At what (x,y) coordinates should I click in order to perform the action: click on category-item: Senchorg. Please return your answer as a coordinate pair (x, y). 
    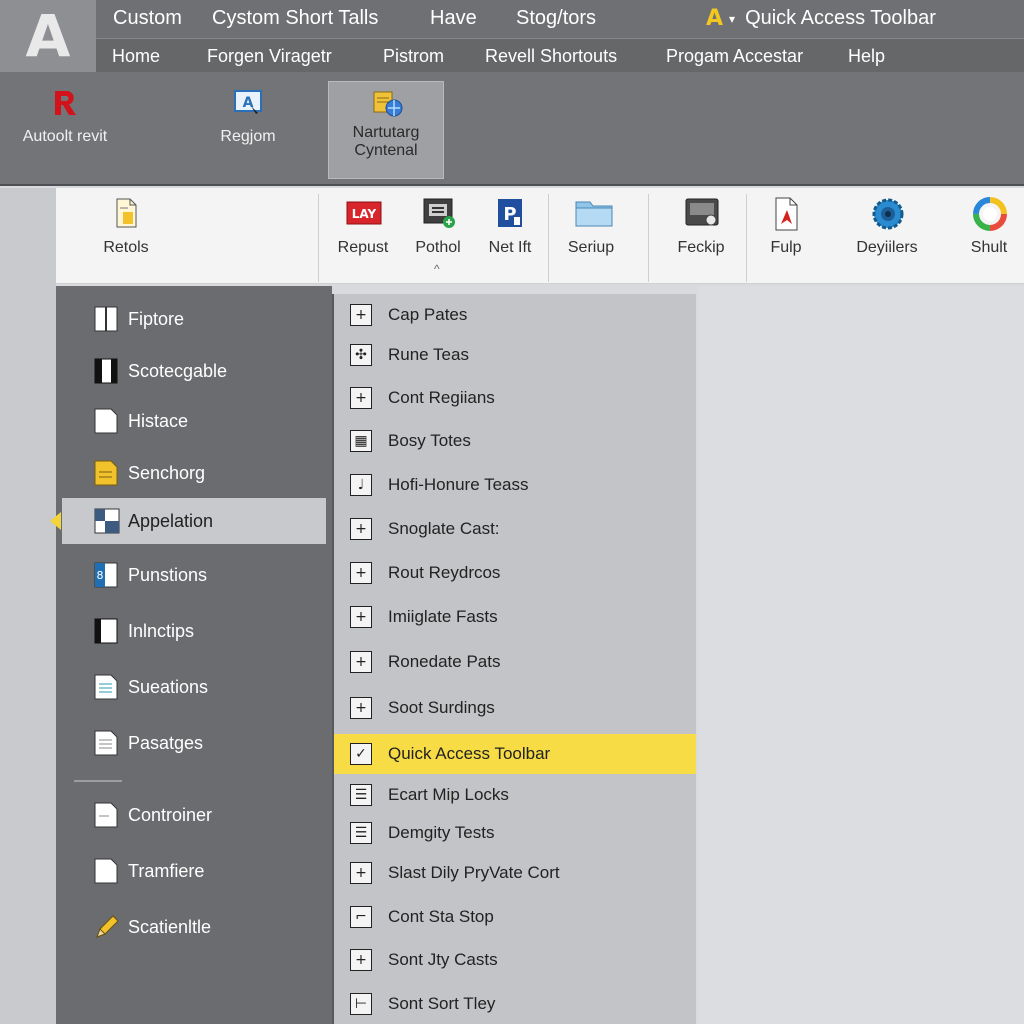
    Looking at the image, I should click on (194, 473).